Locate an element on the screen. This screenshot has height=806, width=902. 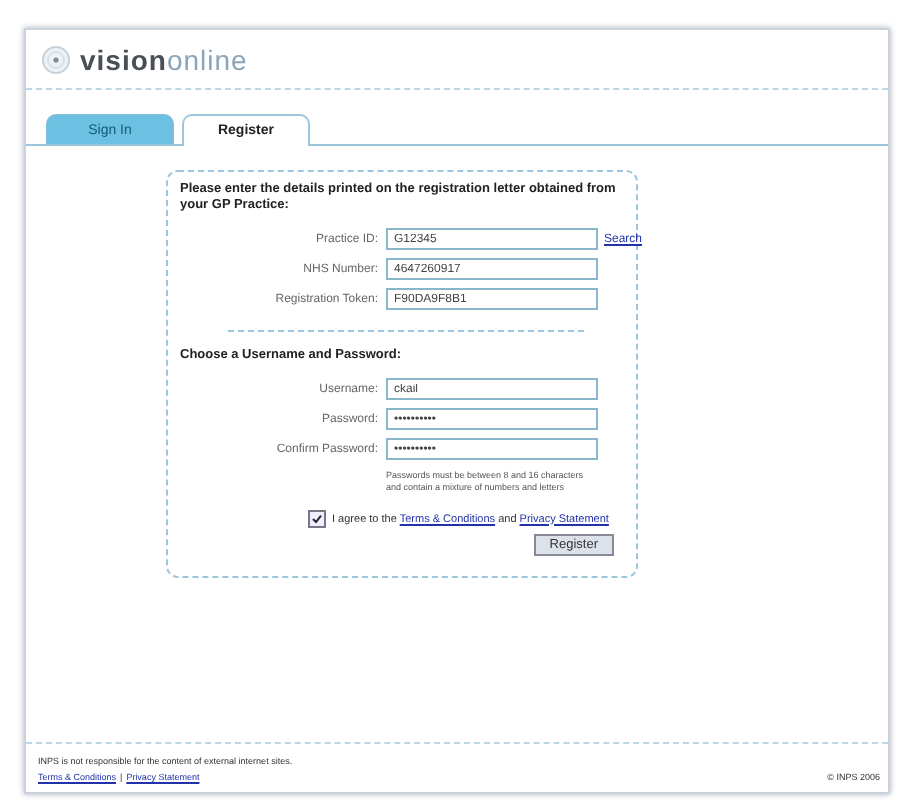
logo-text: visiononline is located at coordinates (164, 60).